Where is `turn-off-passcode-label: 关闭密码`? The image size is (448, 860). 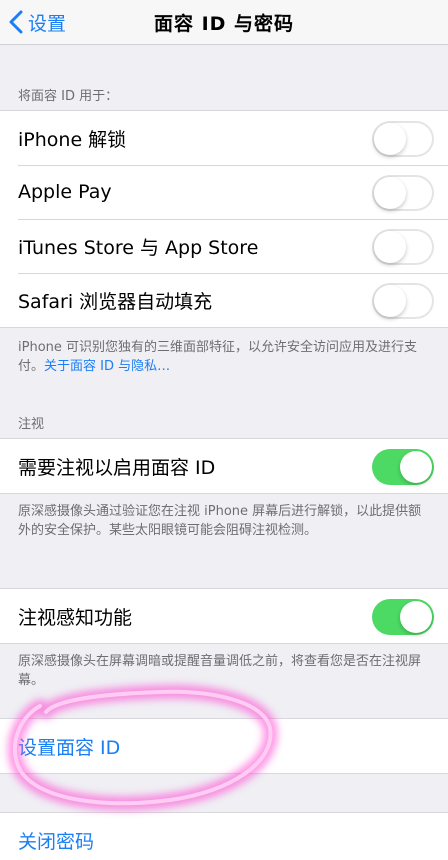
turn-off-passcode-label: 关闭密码 is located at coordinates (56, 841).